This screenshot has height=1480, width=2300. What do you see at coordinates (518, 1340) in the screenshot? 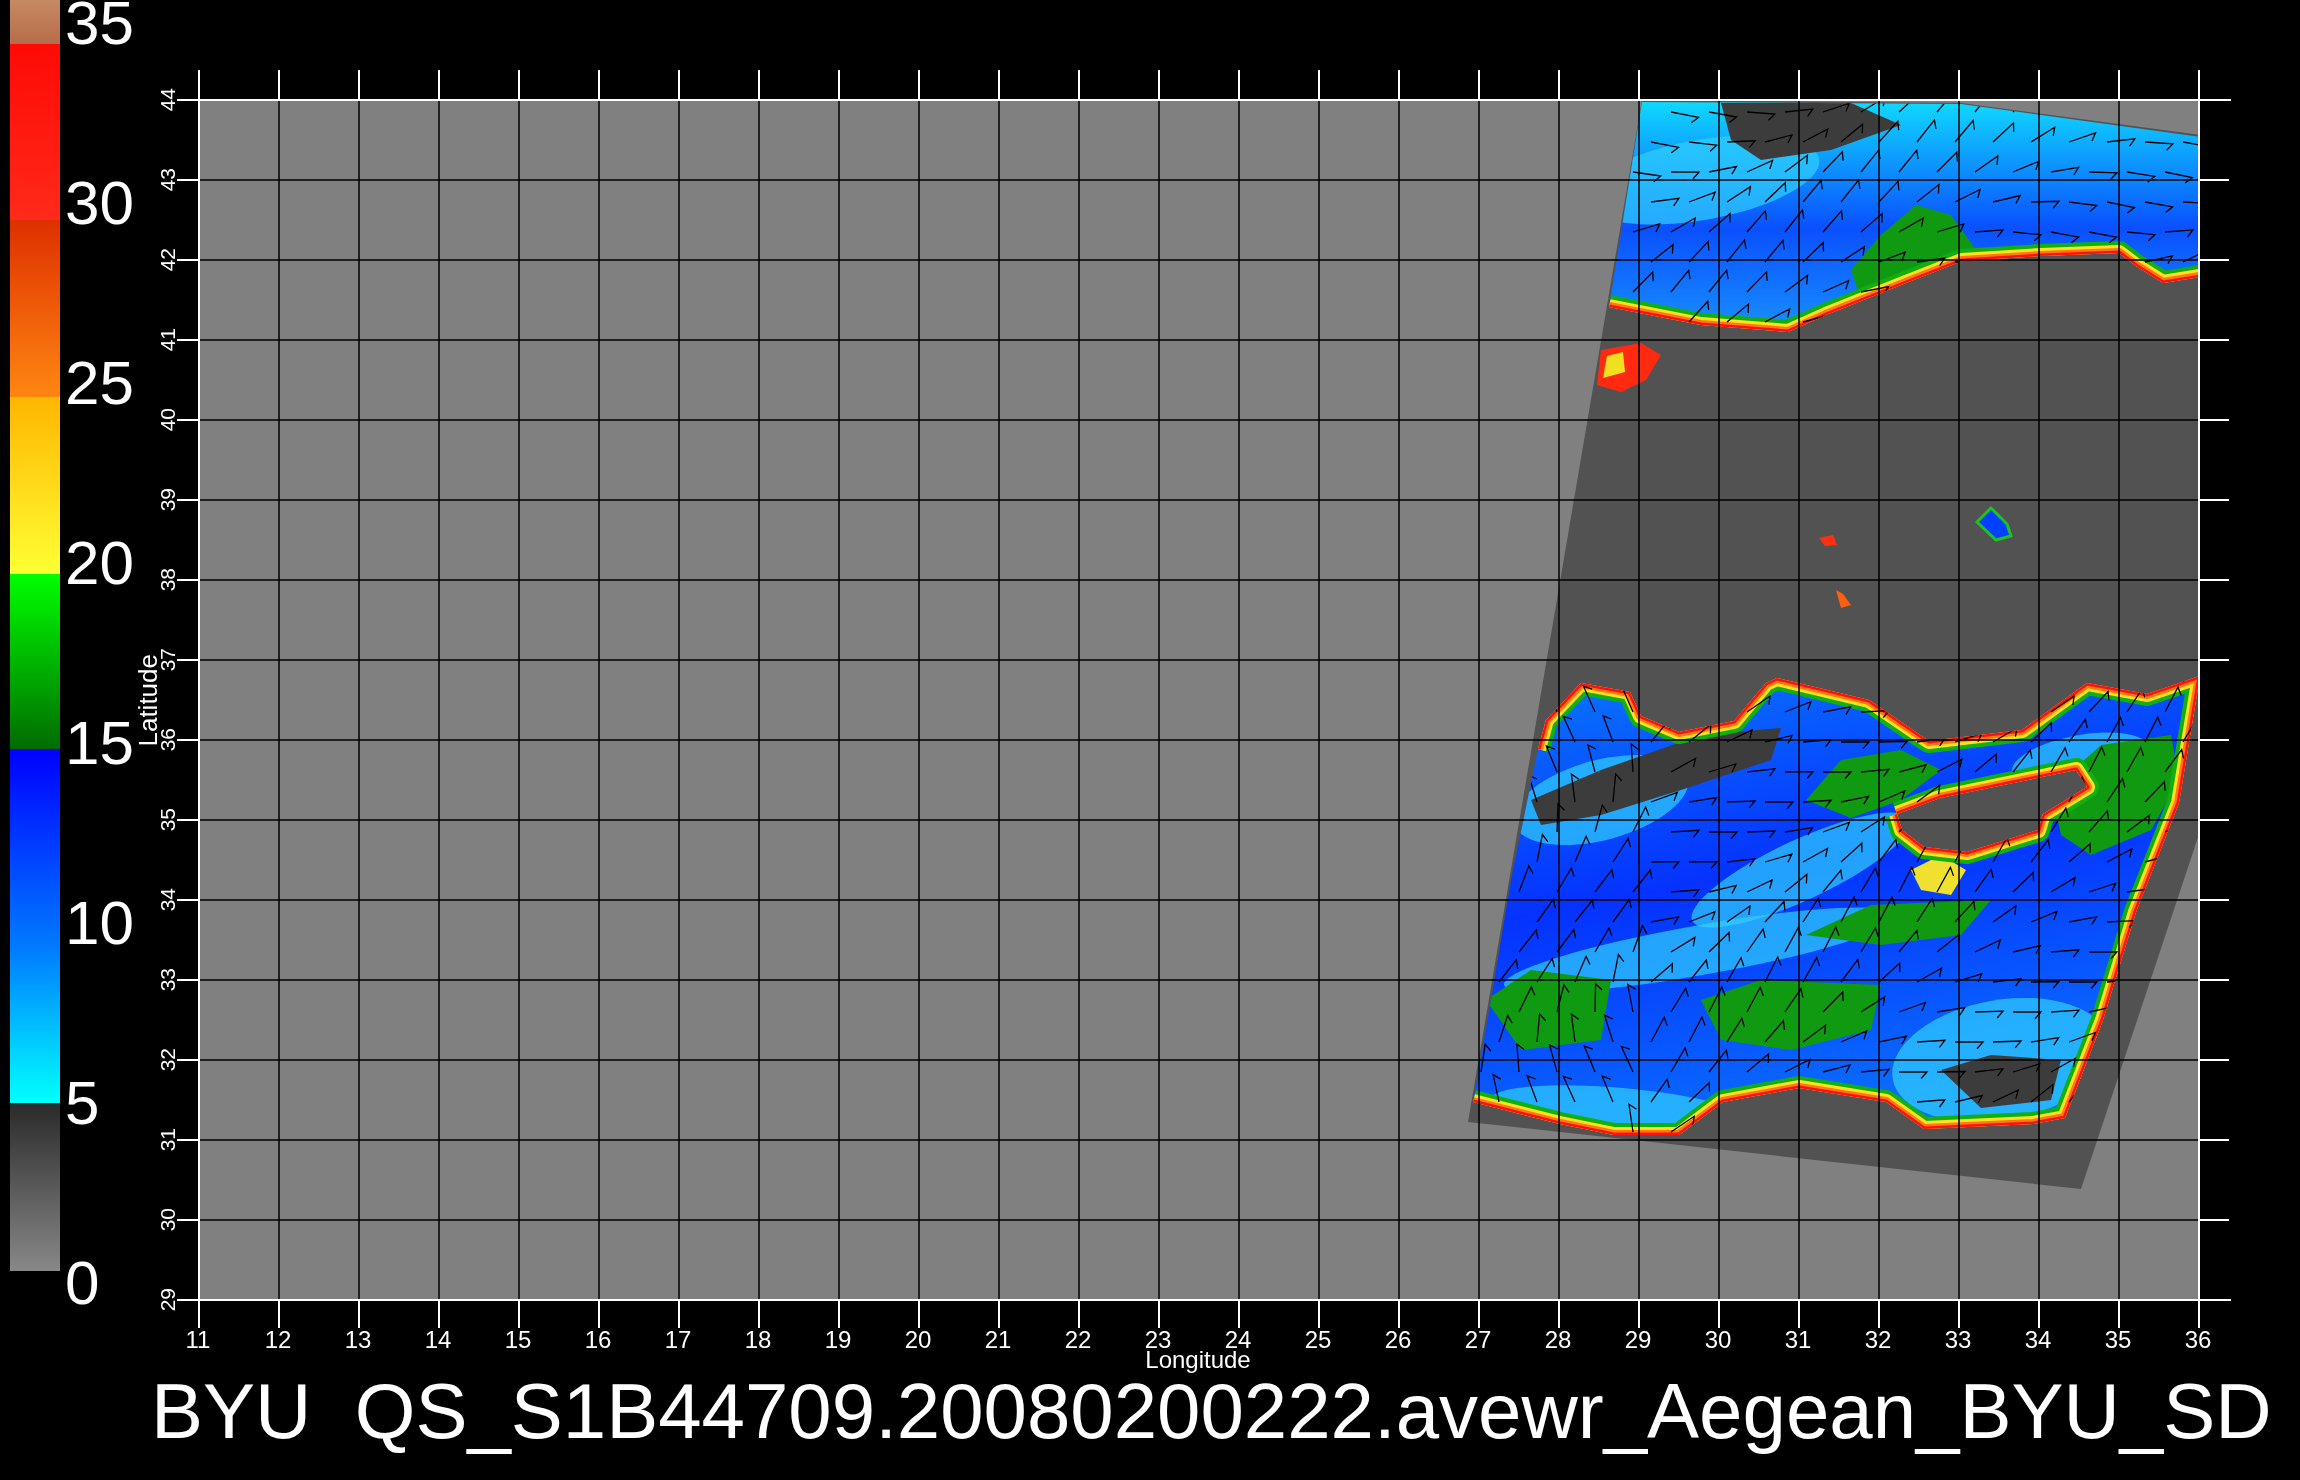
I see `x-tick-label: 15` at bounding box center [518, 1340].